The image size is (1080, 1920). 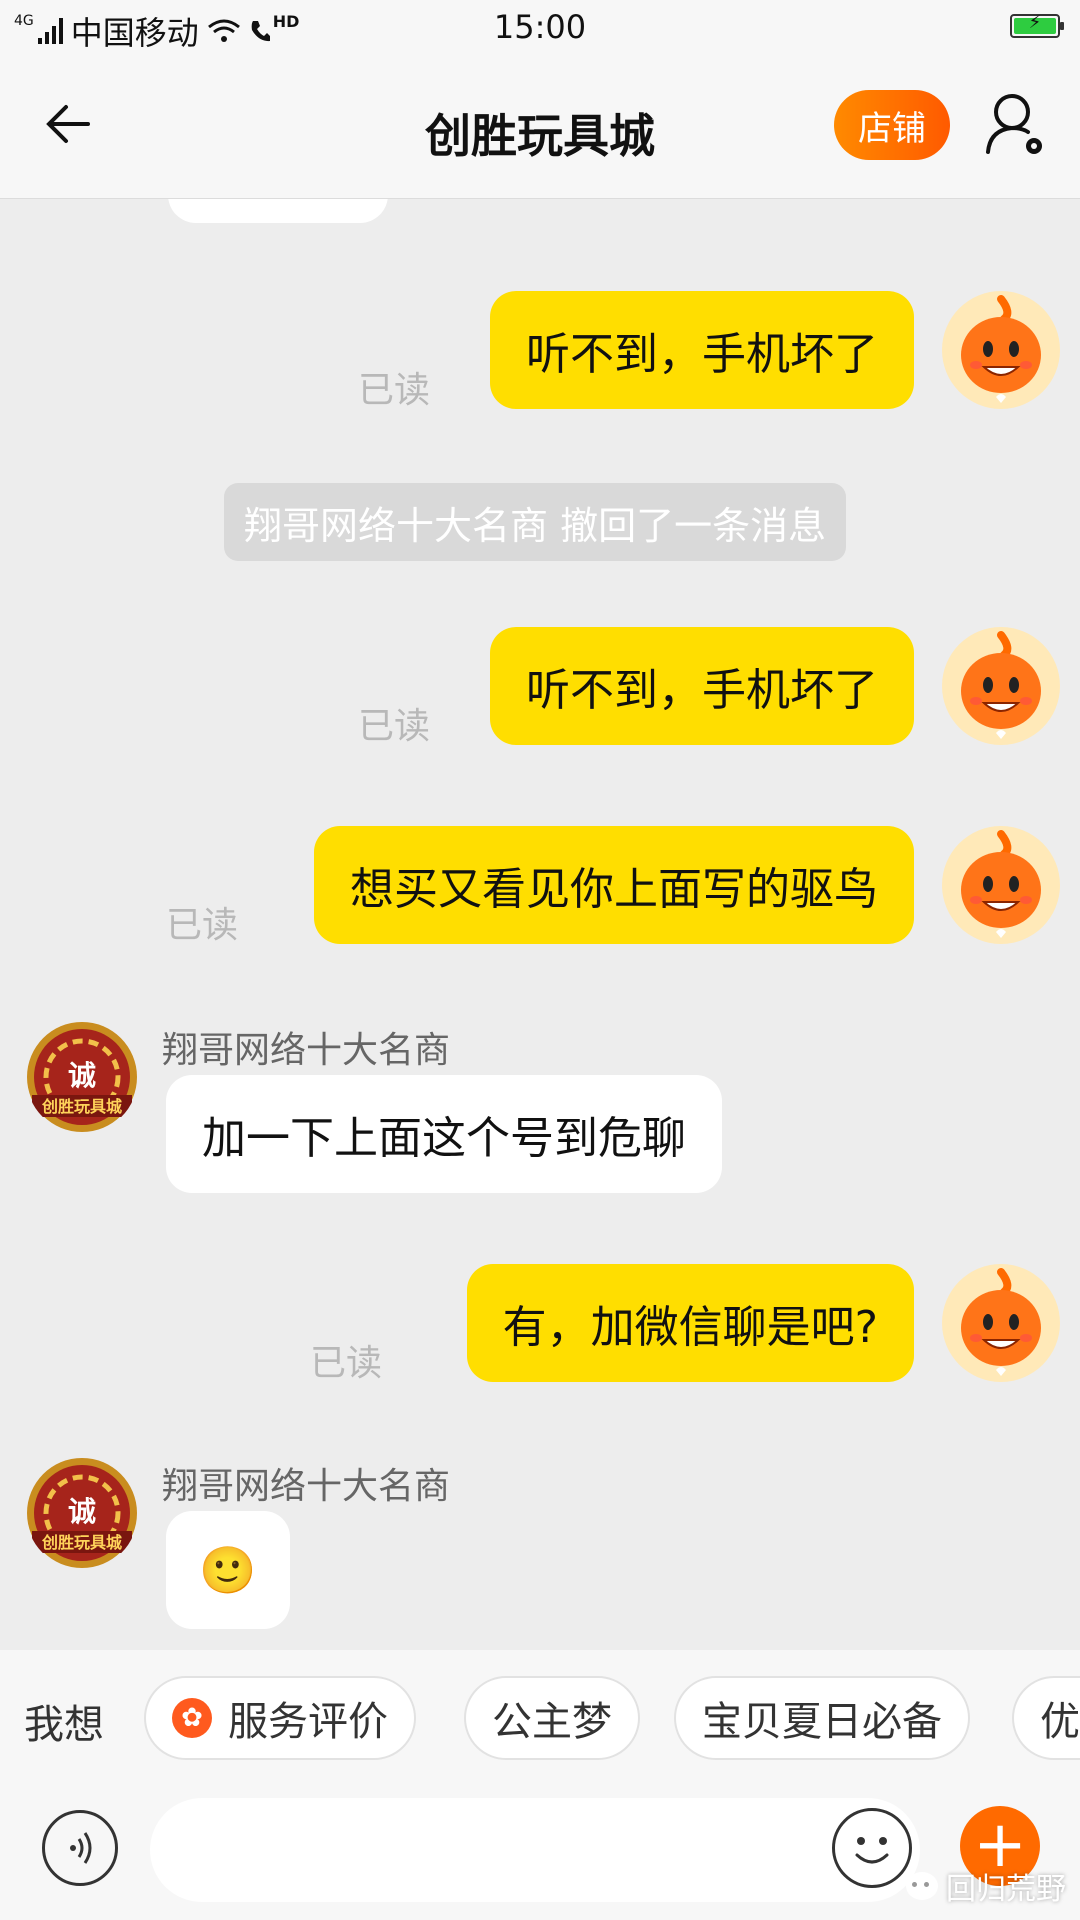 I want to click on emoji-button, so click(x=872, y=1848).